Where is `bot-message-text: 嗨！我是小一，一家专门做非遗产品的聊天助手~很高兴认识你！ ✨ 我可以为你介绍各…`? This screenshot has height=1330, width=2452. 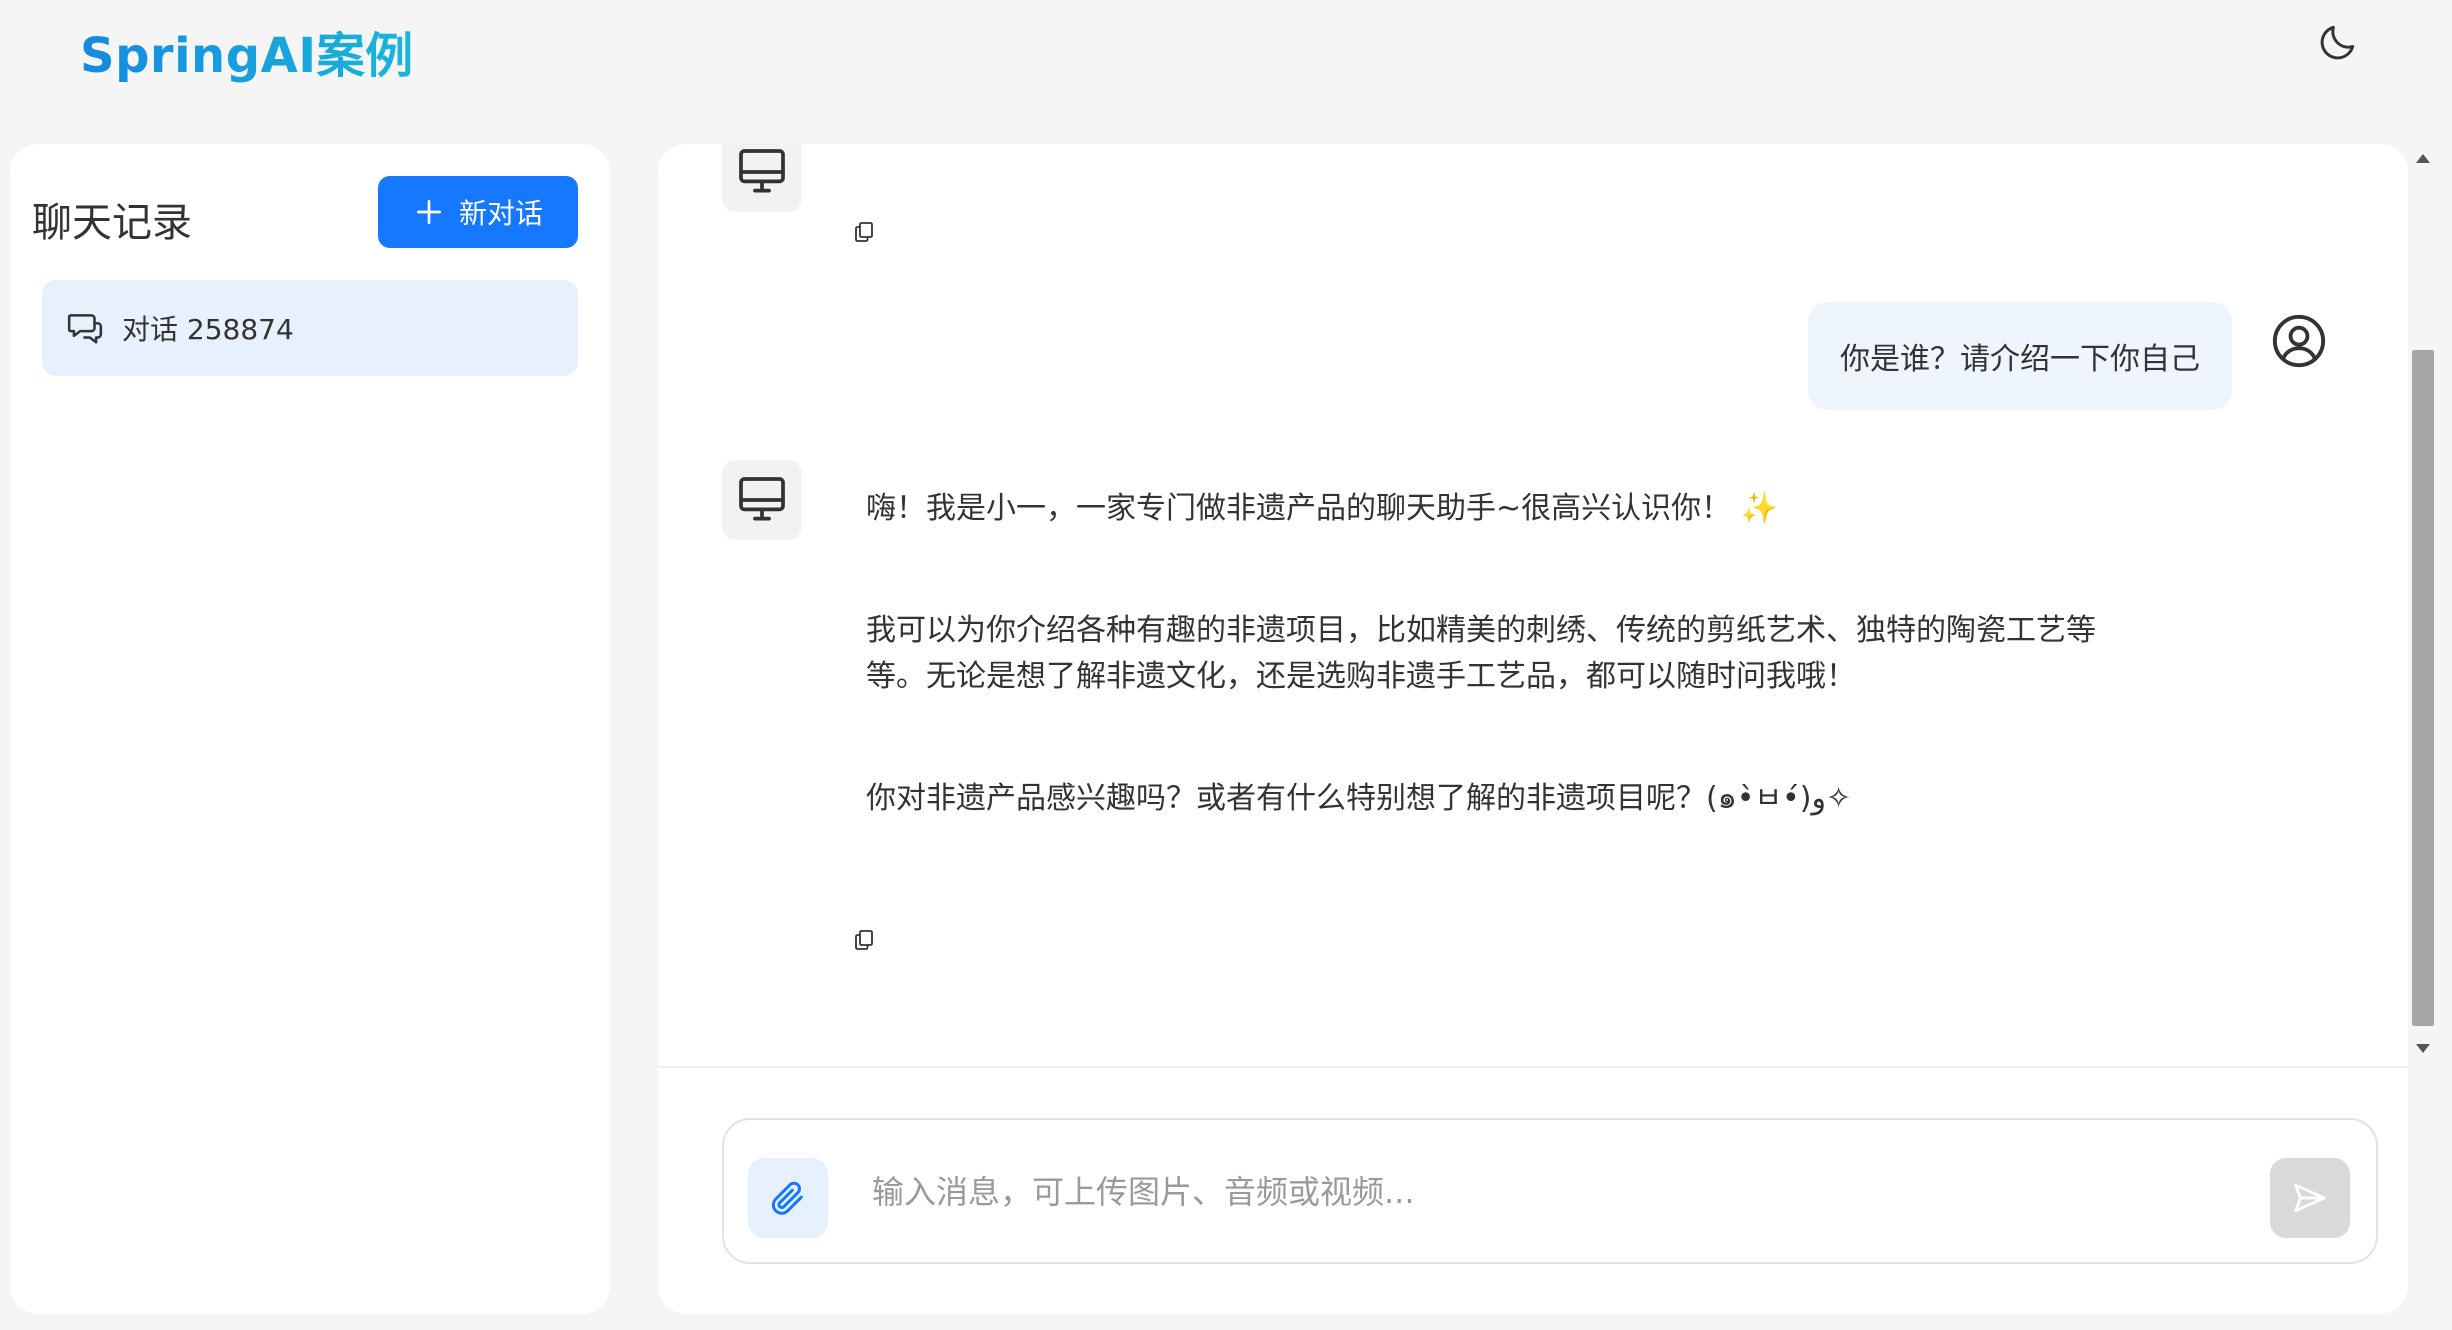 bot-message-text: 嗨！我是小一，一家专门做非遗产品的聊天助手~很高兴认识你！ ✨ 我可以为你介绍各… is located at coordinates (1496, 654).